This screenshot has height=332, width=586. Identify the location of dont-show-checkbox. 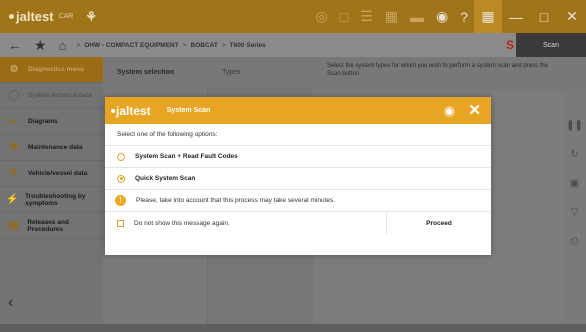
(120, 223).